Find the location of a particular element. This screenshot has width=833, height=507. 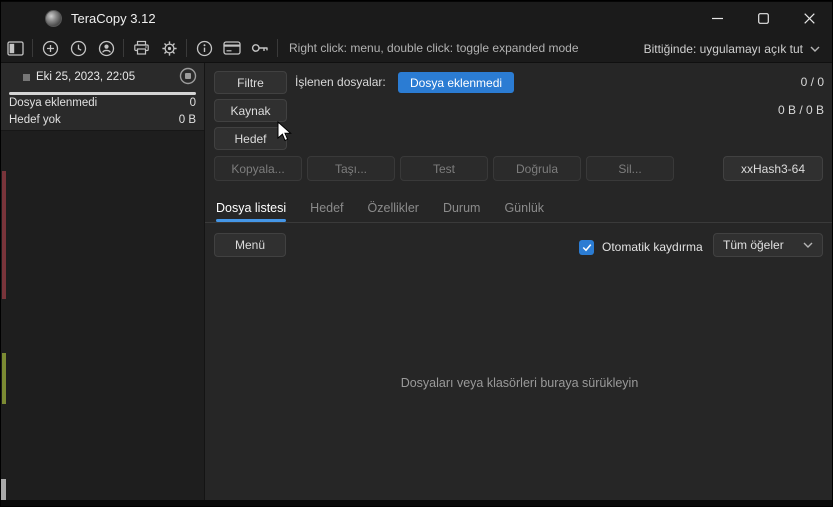

filter-button: Filtre is located at coordinates (250, 82).